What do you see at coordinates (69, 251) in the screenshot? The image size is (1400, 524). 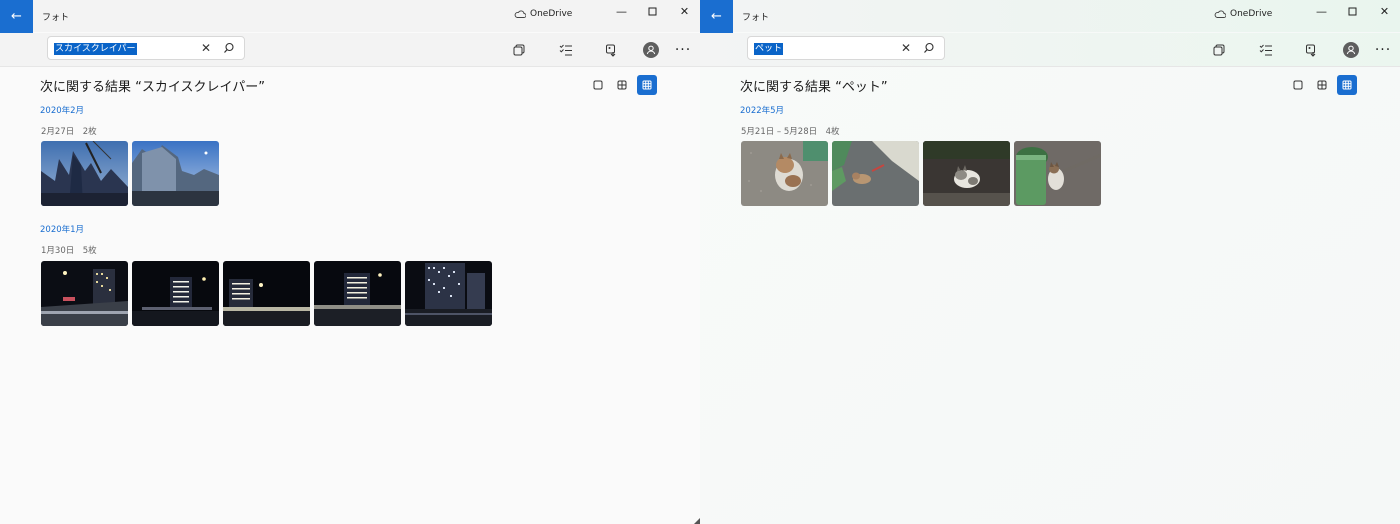 I see `date-subheader: 1月30日 5枚` at bounding box center [69, 251].